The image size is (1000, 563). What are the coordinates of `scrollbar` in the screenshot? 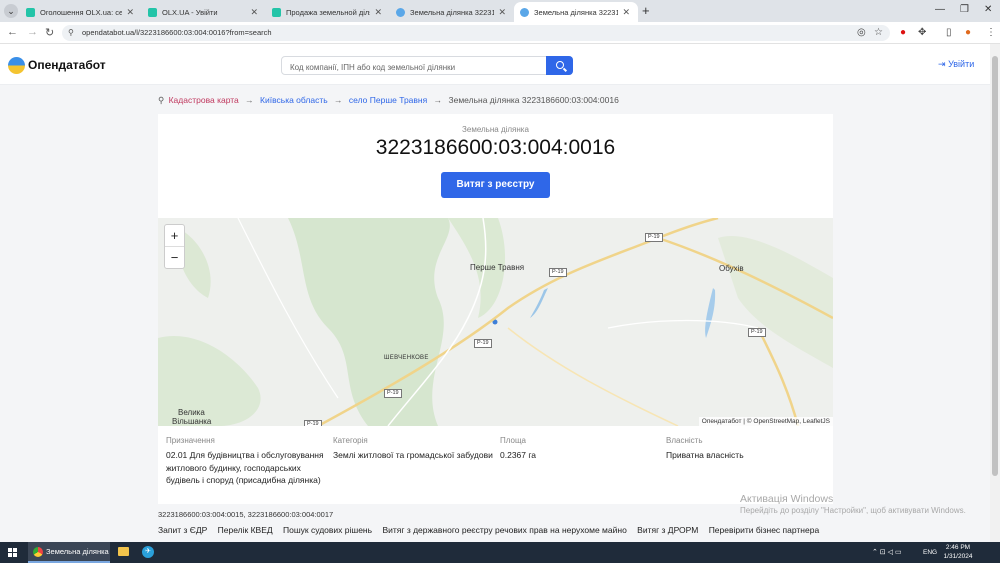 It's located at (995, 293).